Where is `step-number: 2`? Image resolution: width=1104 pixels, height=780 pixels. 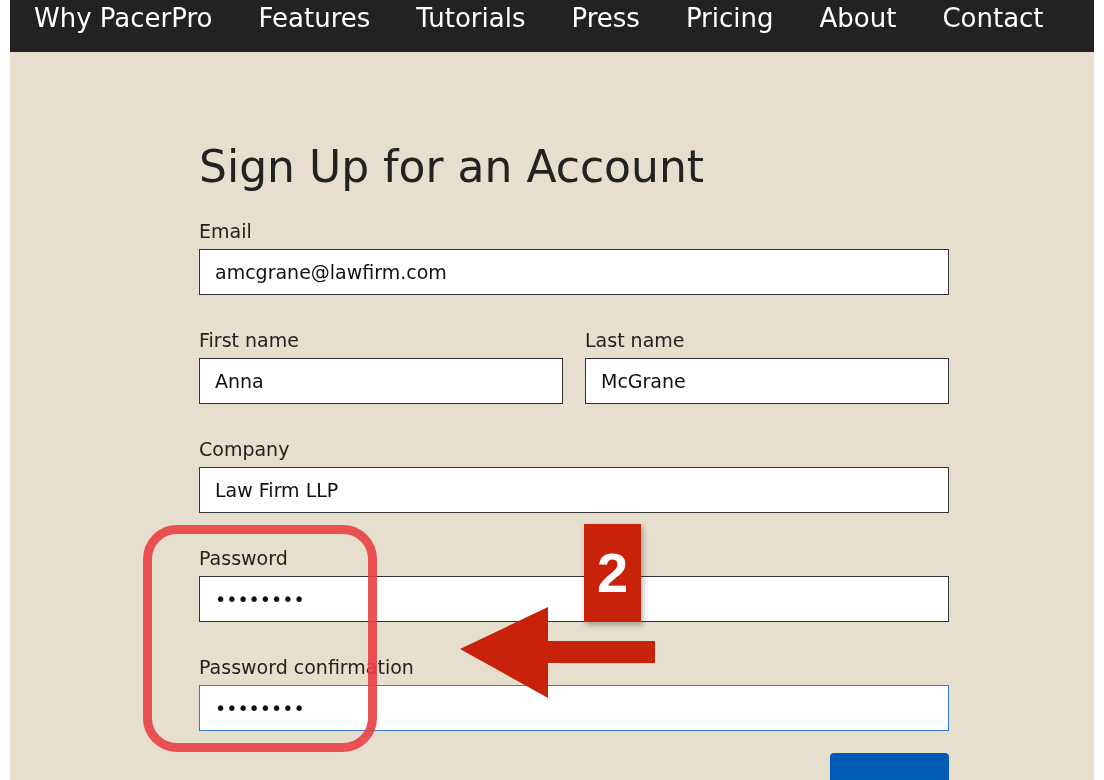
step-number: 2 is located at coordinates (612, 573).